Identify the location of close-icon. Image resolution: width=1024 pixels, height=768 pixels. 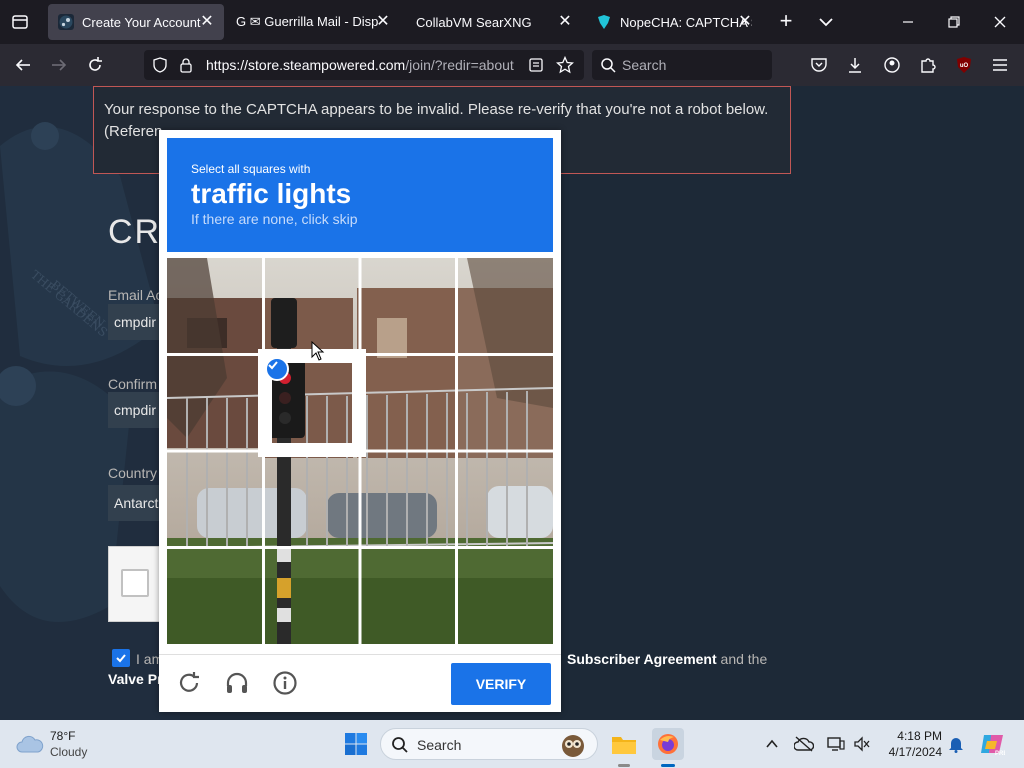
(1000, 22).